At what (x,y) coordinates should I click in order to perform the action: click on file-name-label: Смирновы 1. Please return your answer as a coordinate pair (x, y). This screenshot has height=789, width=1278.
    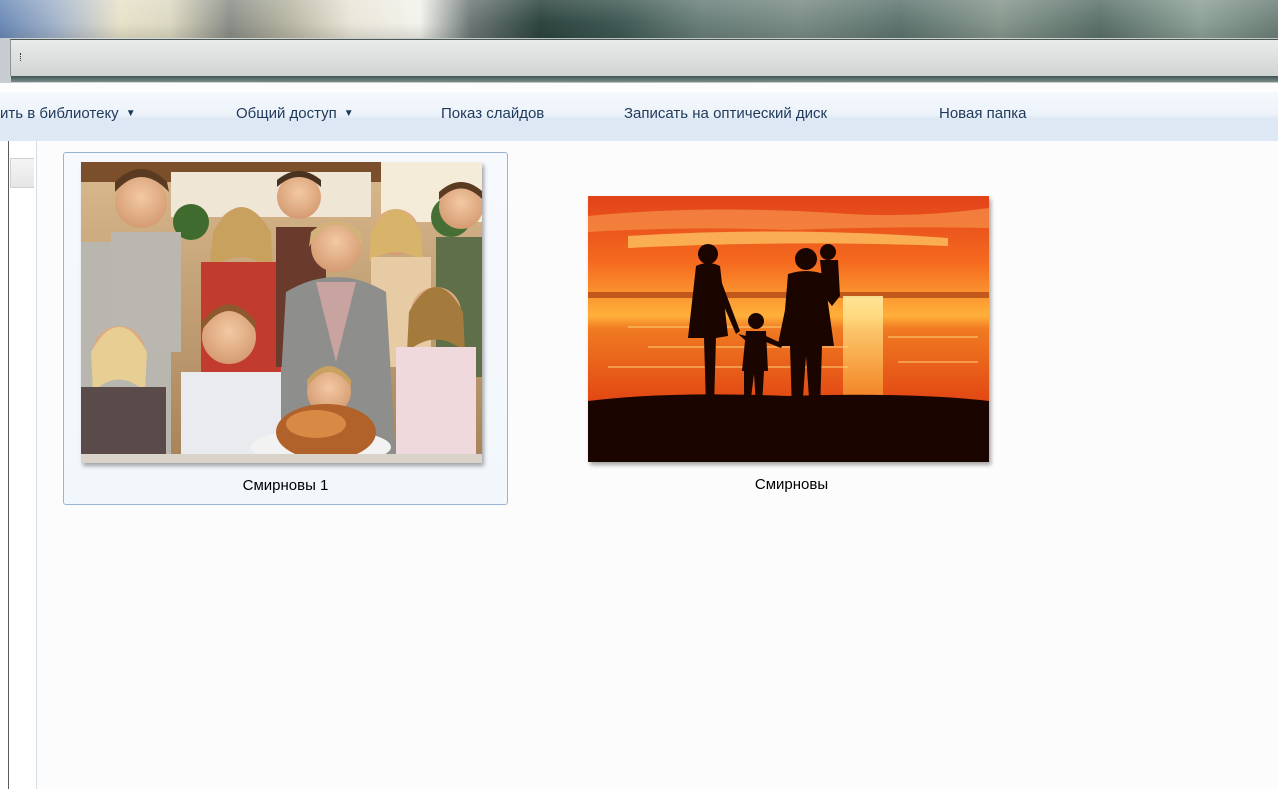
    Looking at the image, I should click on (285, 485).